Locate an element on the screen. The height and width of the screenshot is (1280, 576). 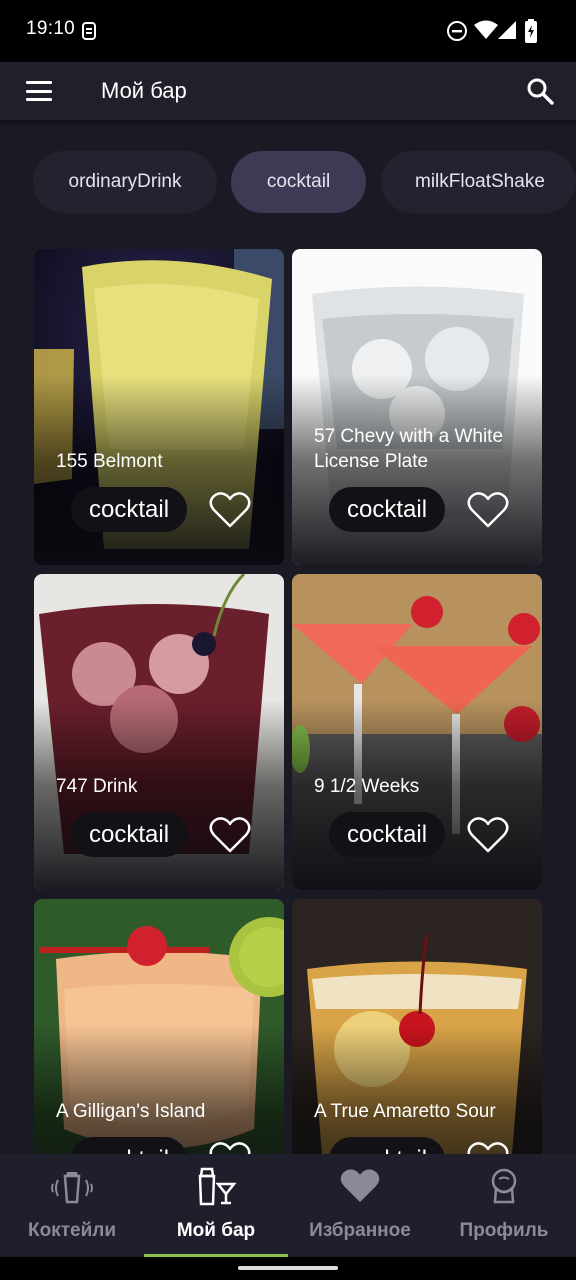
drink-card: 155 Belmont cocktail is located at coordinates (159, 407).